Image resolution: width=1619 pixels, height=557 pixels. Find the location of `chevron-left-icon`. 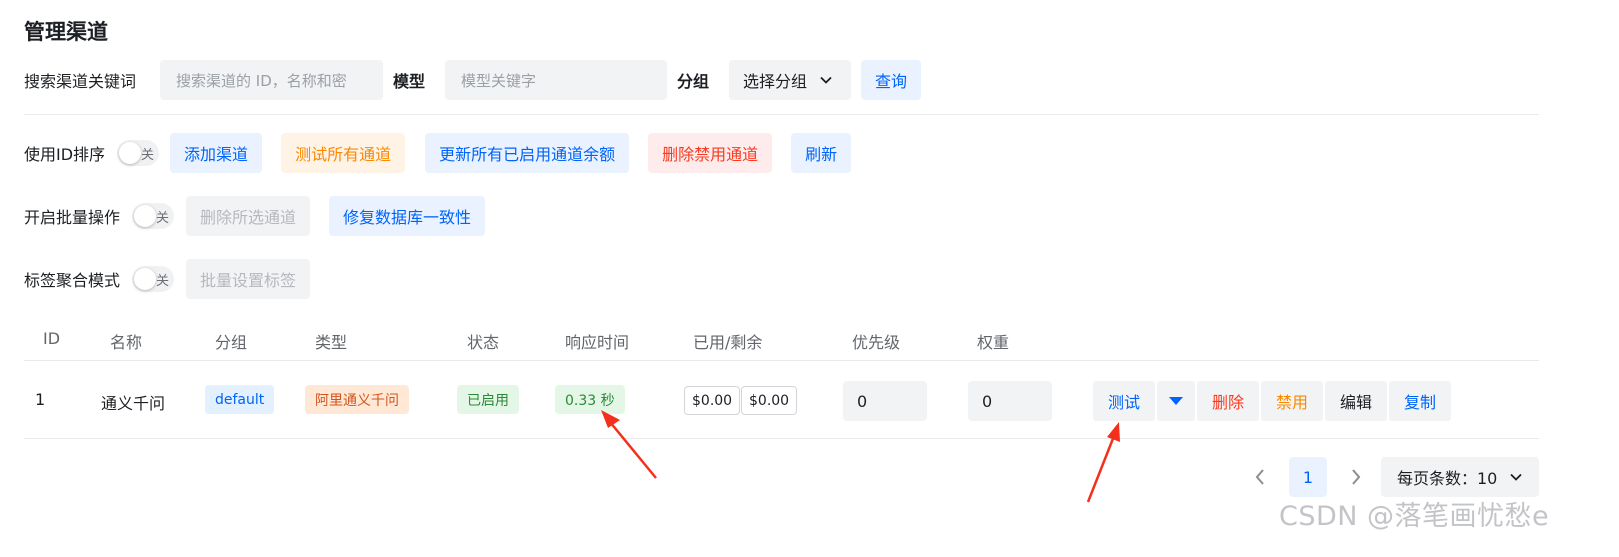

chevron-left-icon is located at coordinates (1259, 477).